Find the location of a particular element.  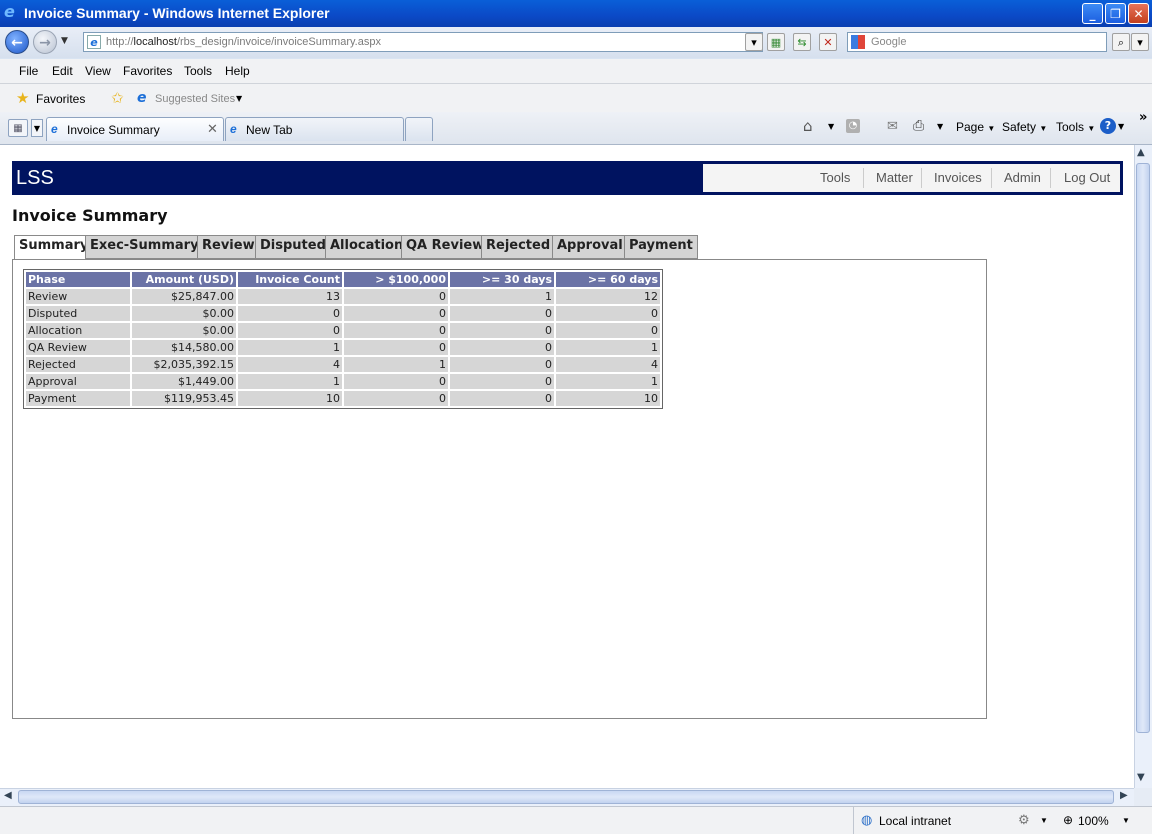

back-button: ← is located at coordinates (17, 42).